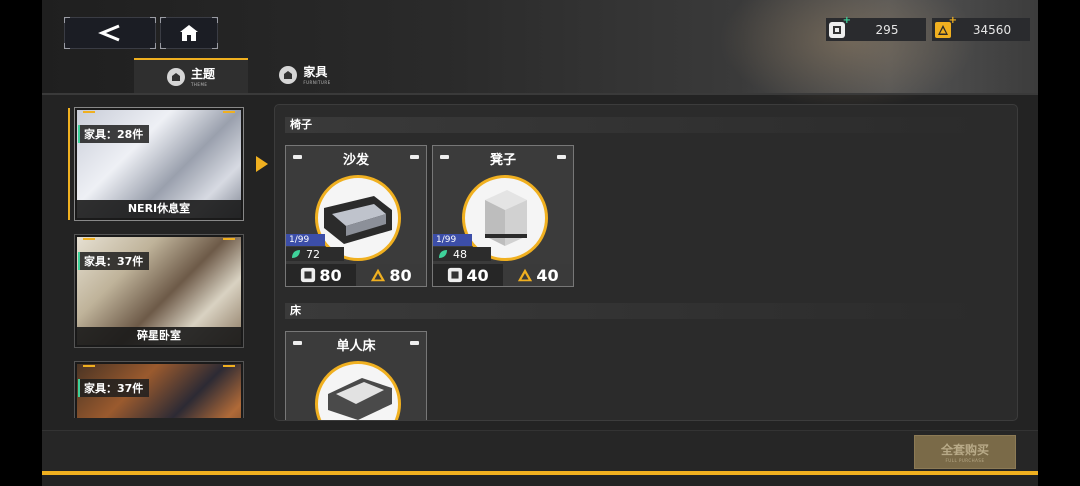 Image resolution: width=1080 pixels, height=486 pixels. I want to click on tab-theme-label: 主题, so click(202, 73).